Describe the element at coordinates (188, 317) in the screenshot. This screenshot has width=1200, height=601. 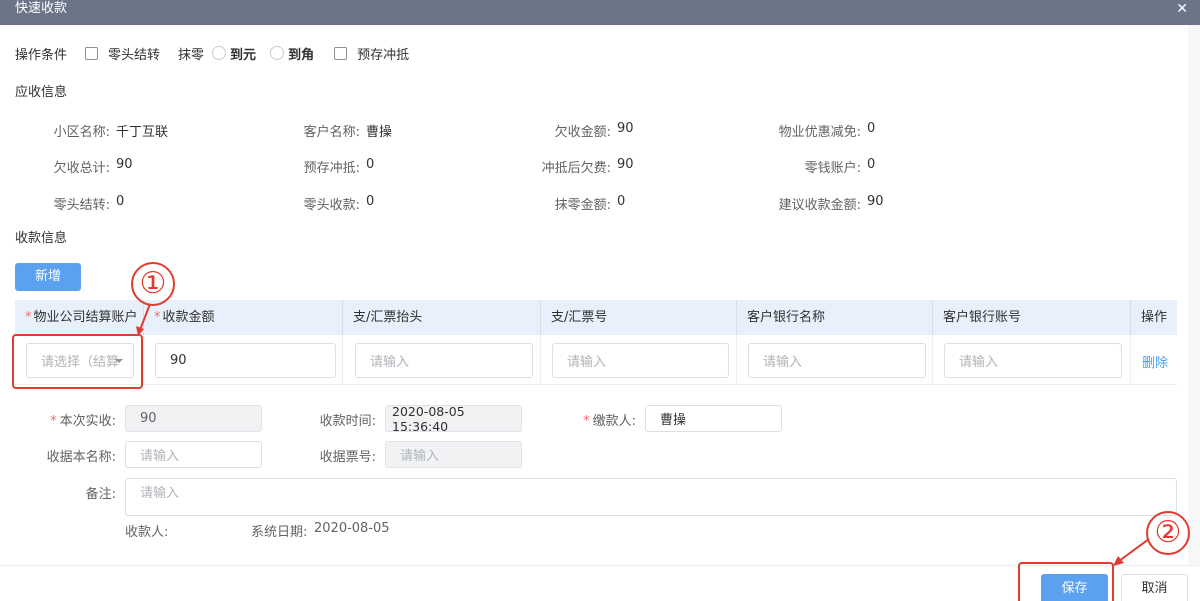
I see `column-header-label: 收款金额` at that location.